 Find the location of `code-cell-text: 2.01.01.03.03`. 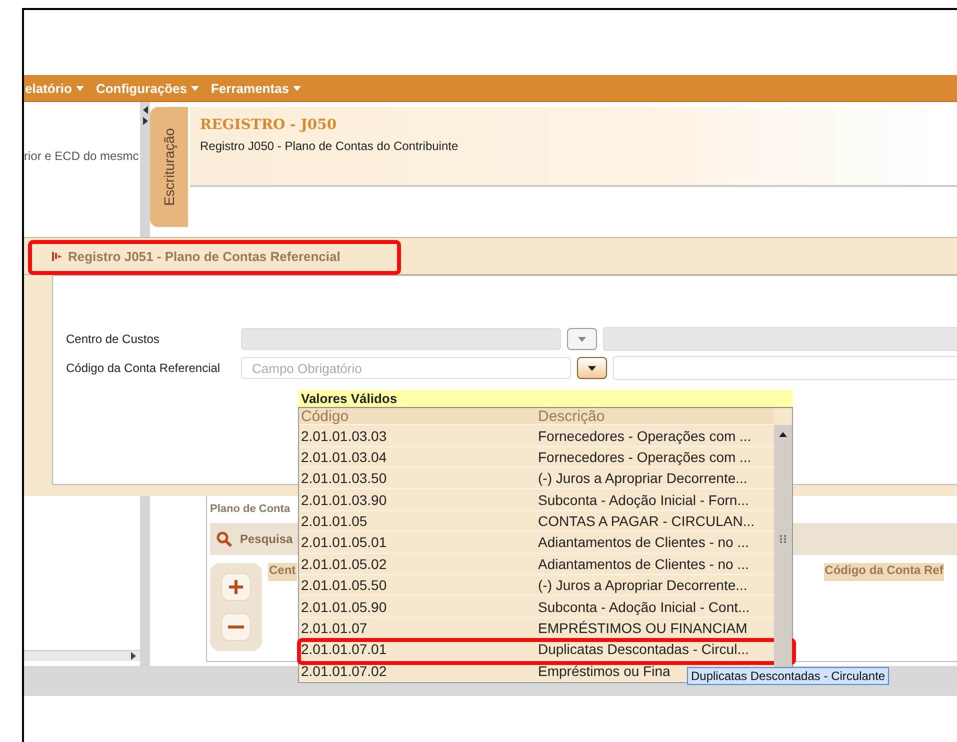

code-cell-text: 2.01.01.03.03 is located at coordinates (343, 436).